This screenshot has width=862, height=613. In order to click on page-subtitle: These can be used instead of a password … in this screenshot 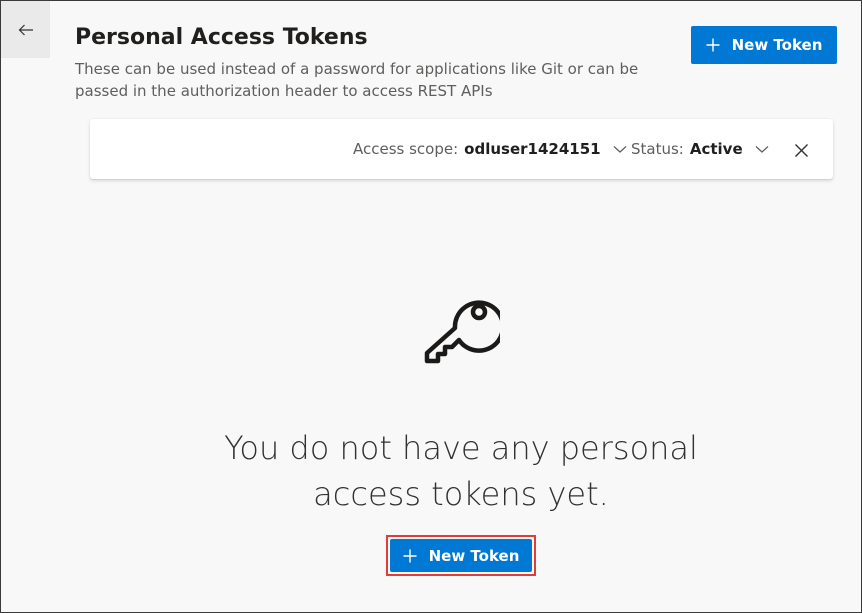, I will do `click(357, 80)`.